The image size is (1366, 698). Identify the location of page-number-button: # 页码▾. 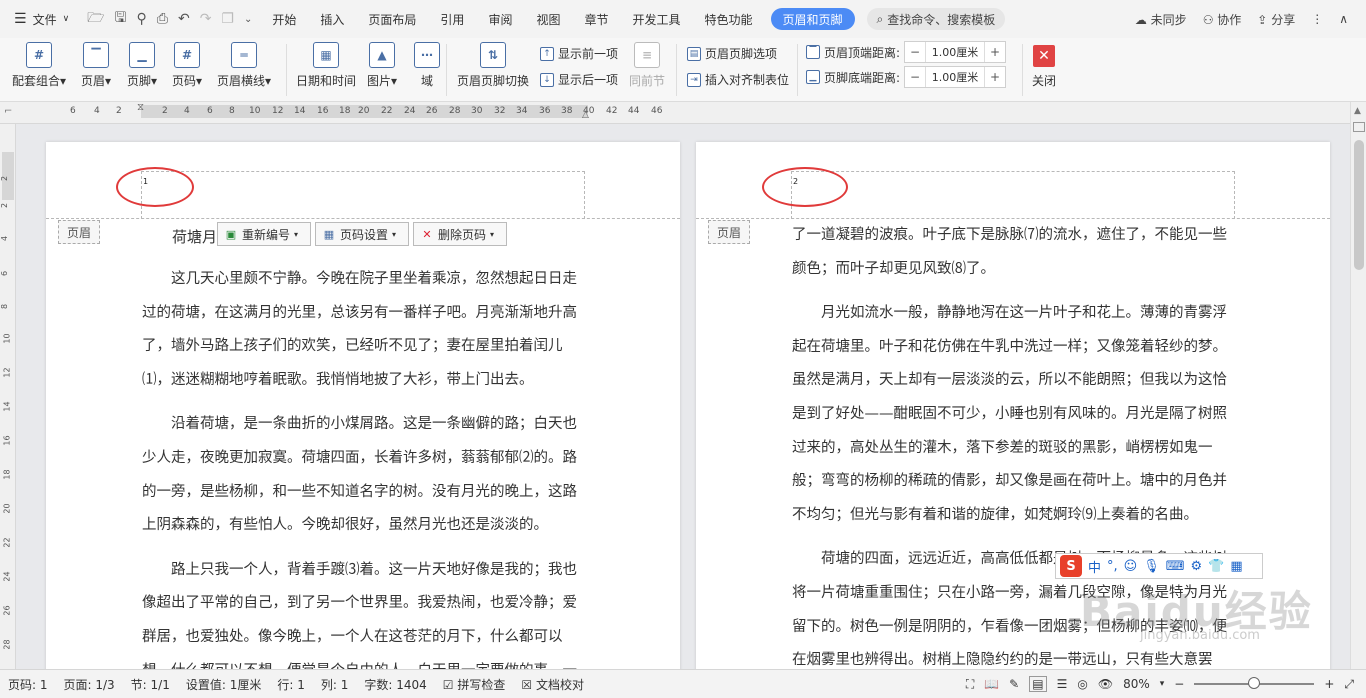
(187, 65).